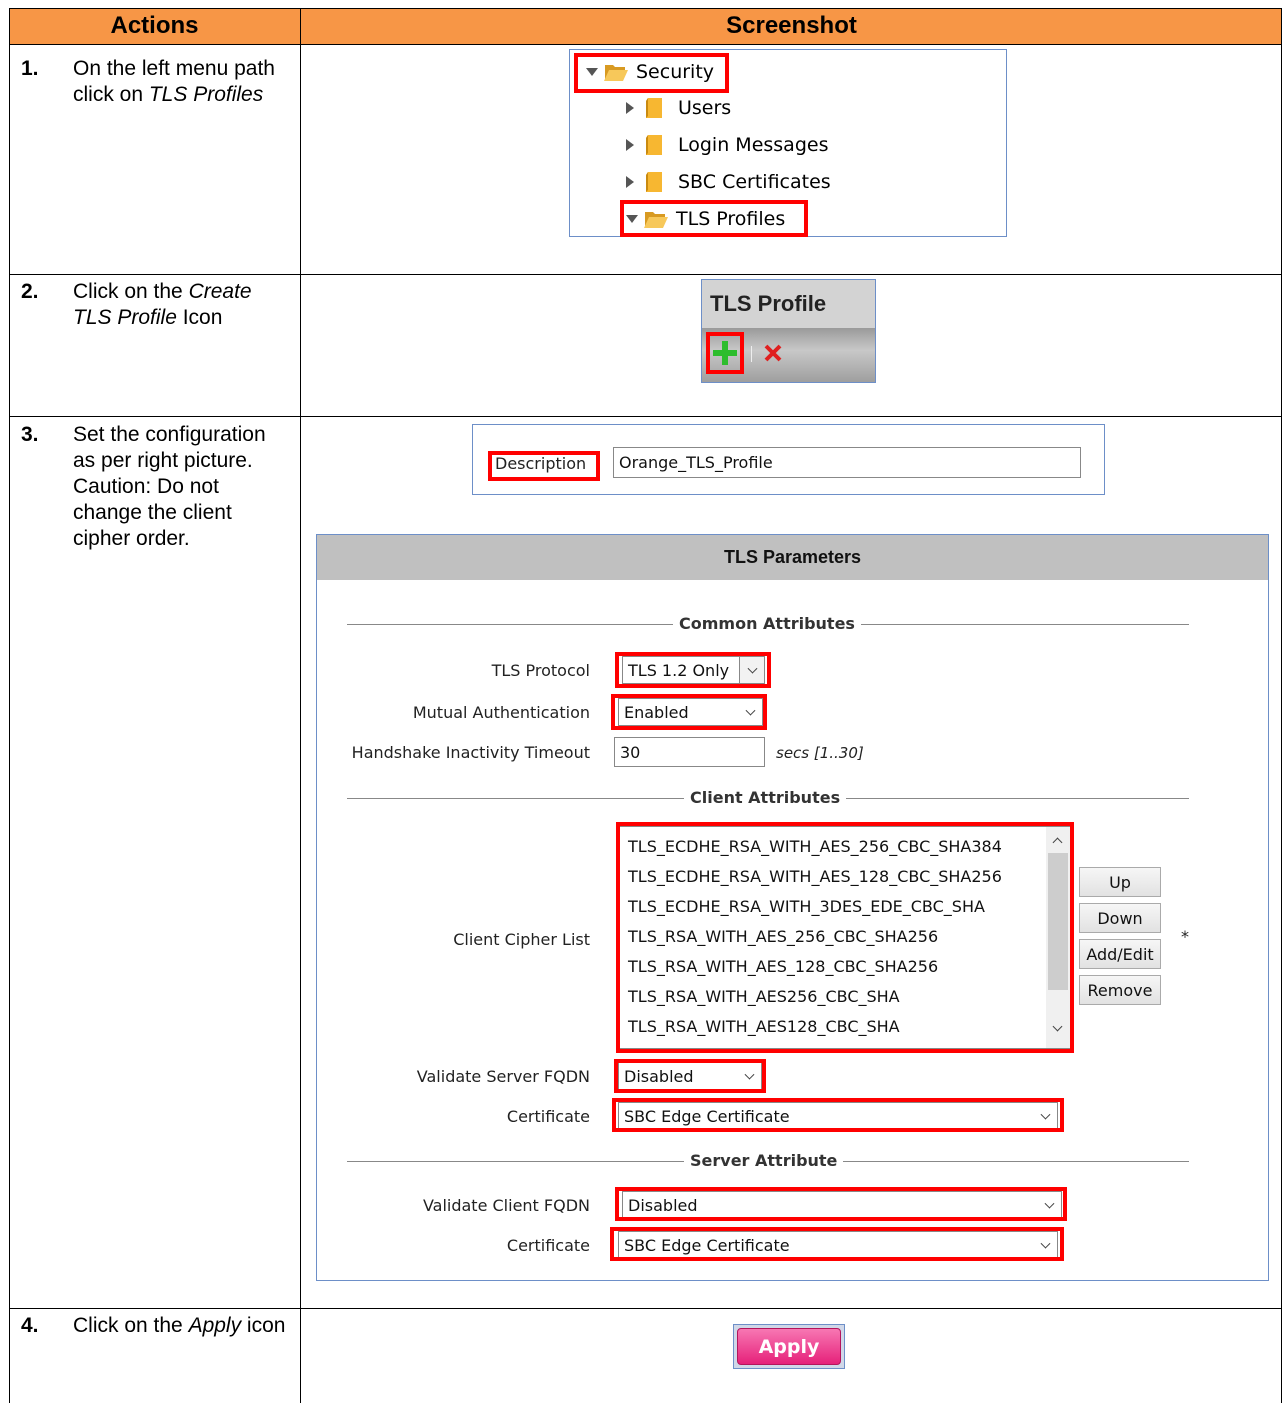  I want to click on apply-button: Apply, so click(789, 1346).